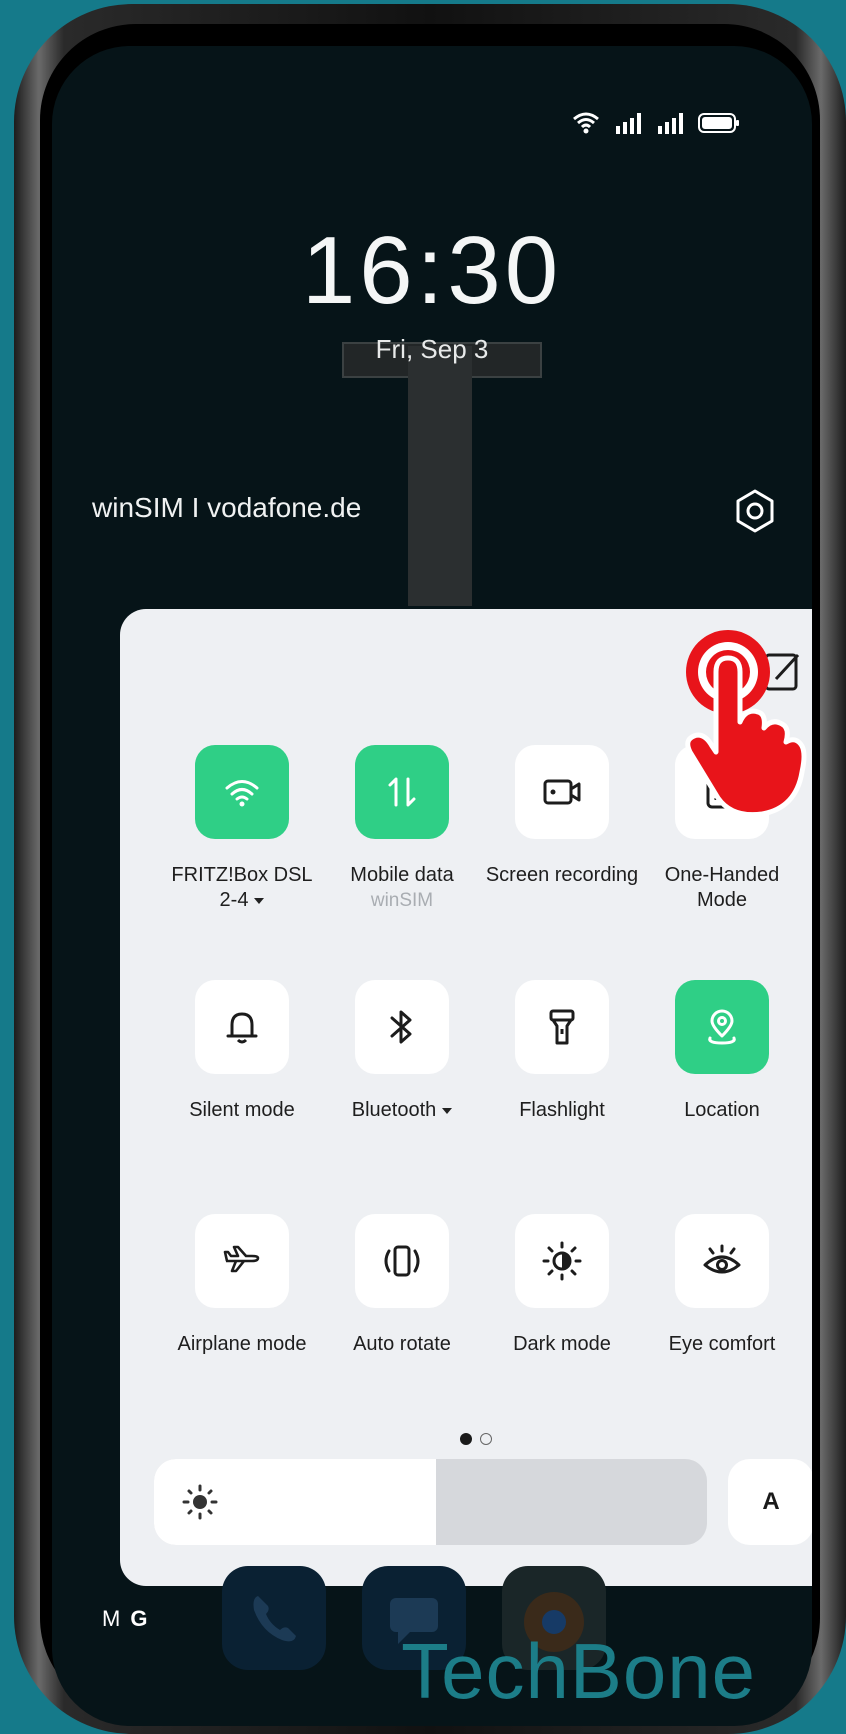 The width and height of the screenshot is (846, 1734). Describe the element at coordinates (242, 887) in the screenshot. I see `tile-label: FRITZ!Box DSL 2-4` at that location.